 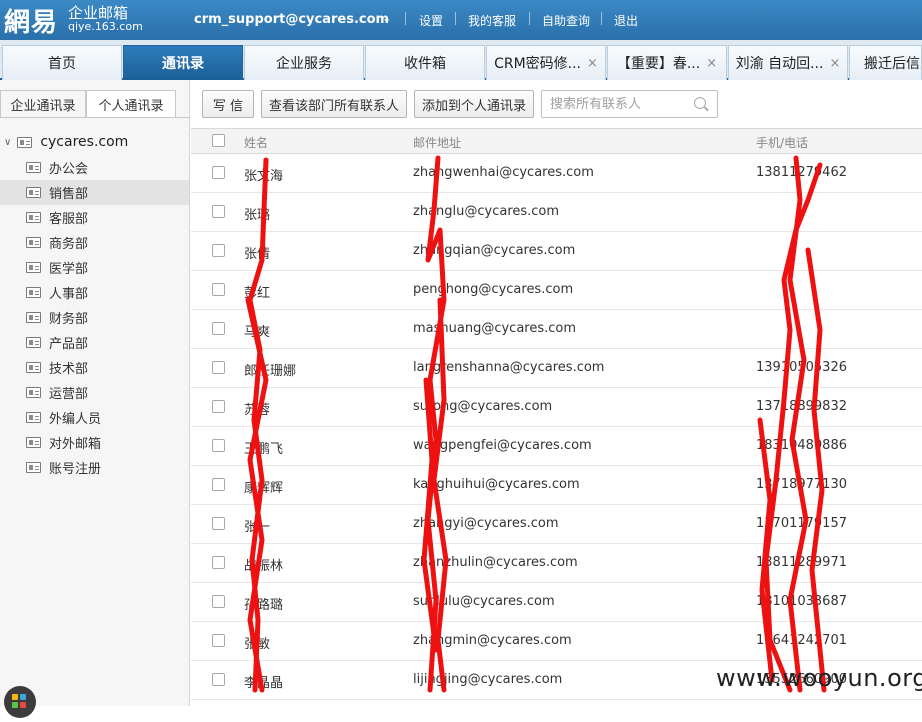 I want to click on app-launcher-icon, so click(x=20, y=702).